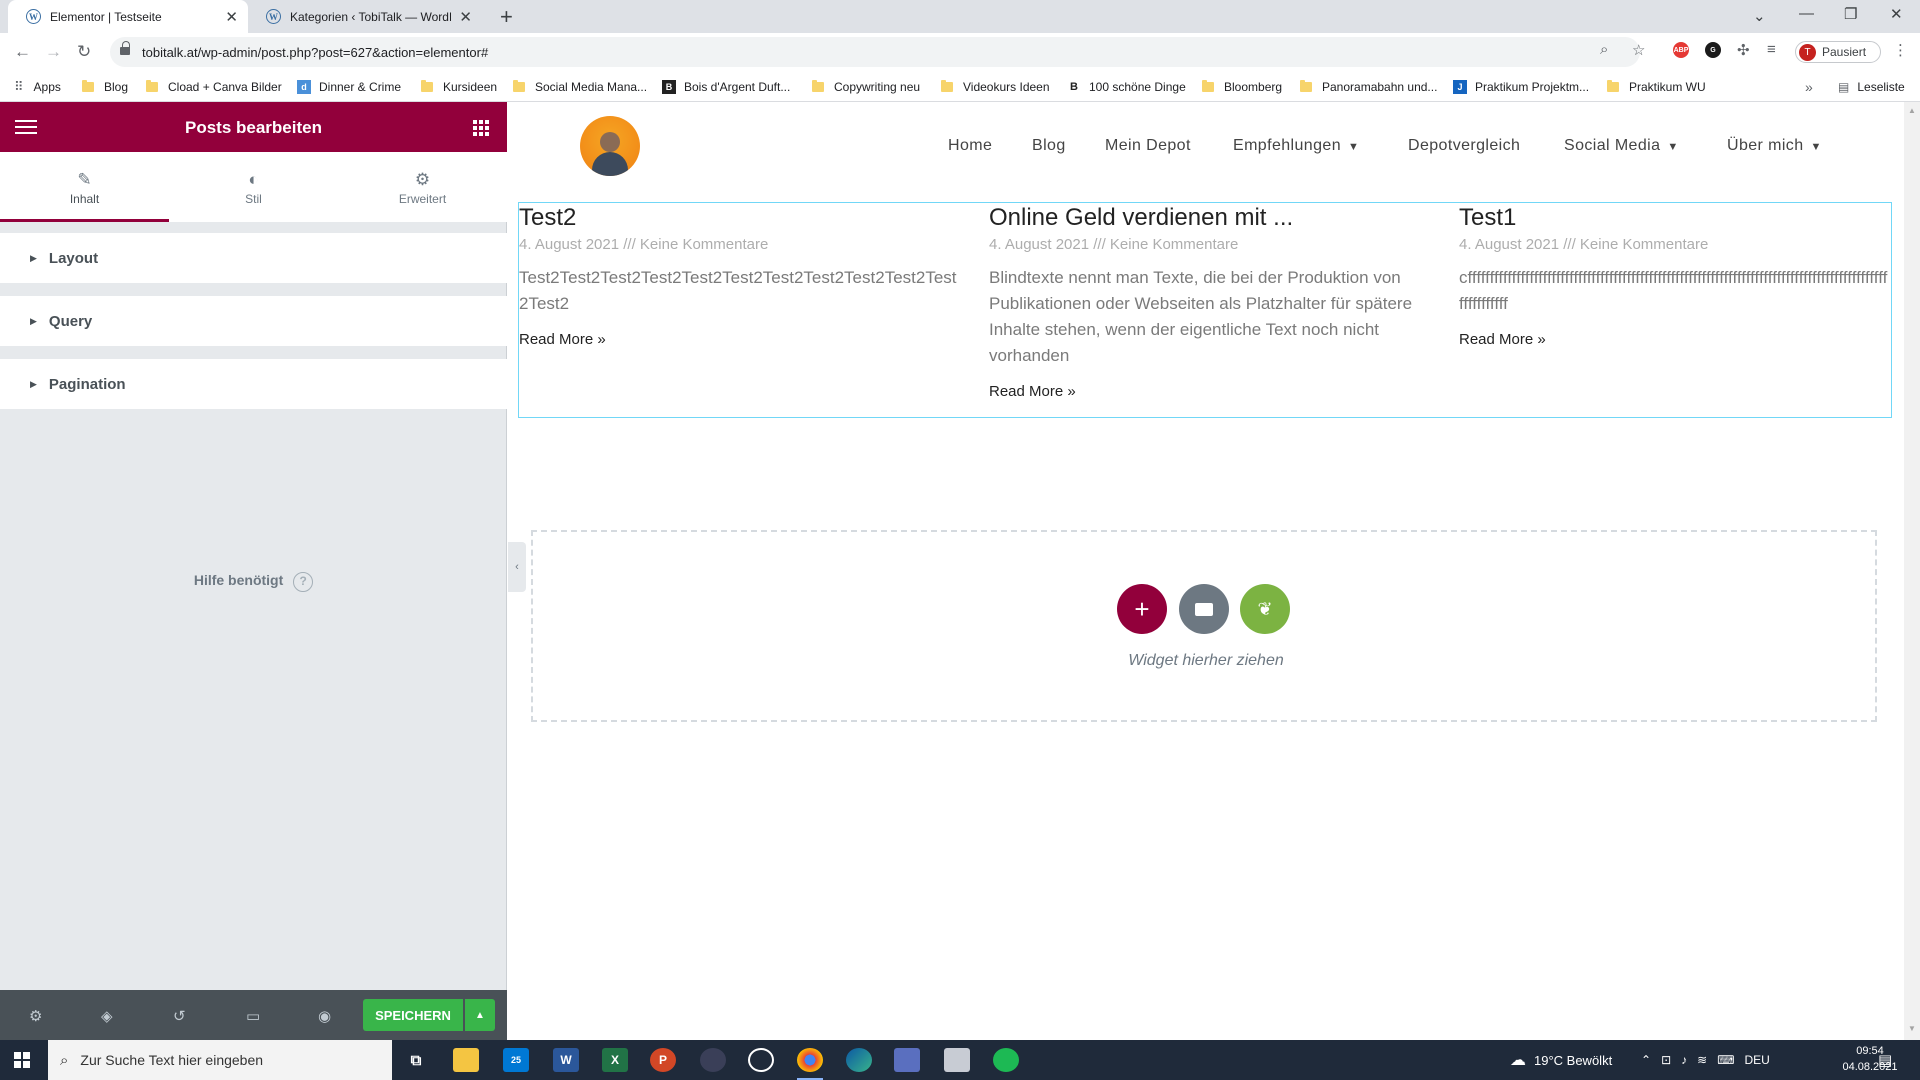  I want to click on cloud-icon: ☁, so click(1518, 1060).